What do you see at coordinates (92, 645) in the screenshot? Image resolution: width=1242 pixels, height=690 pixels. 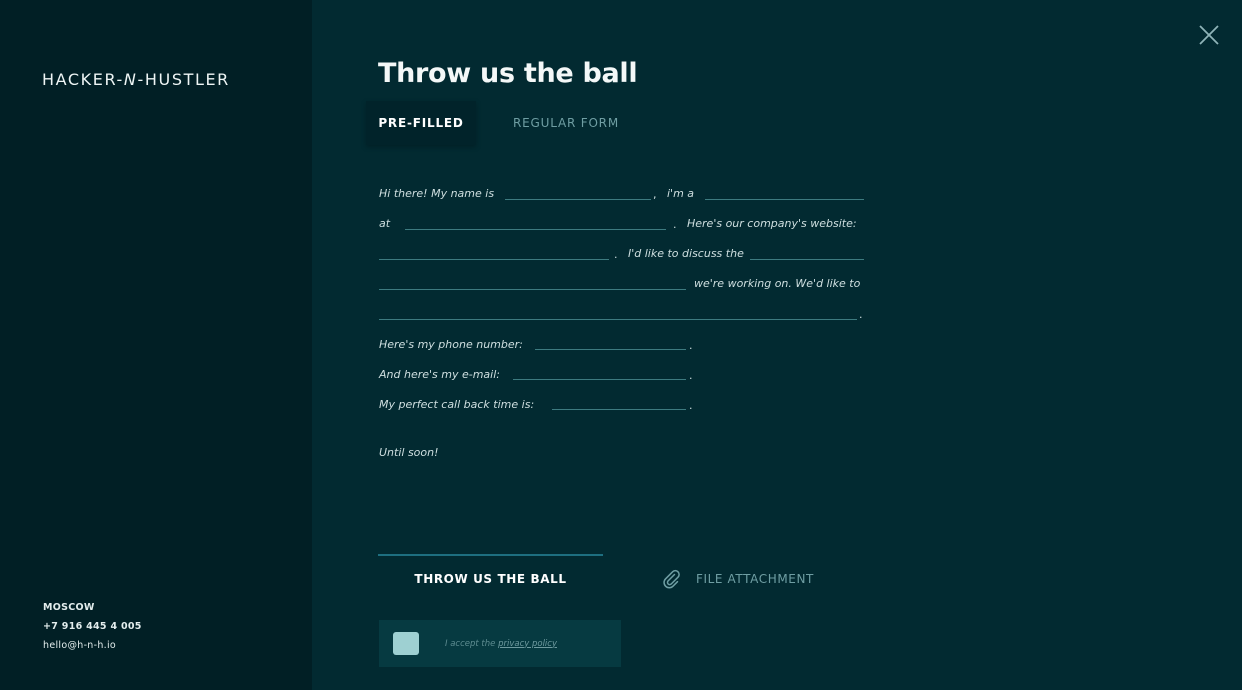 I see `contact-email: hello@h-n-h.io` at bounding box center [92, 645].